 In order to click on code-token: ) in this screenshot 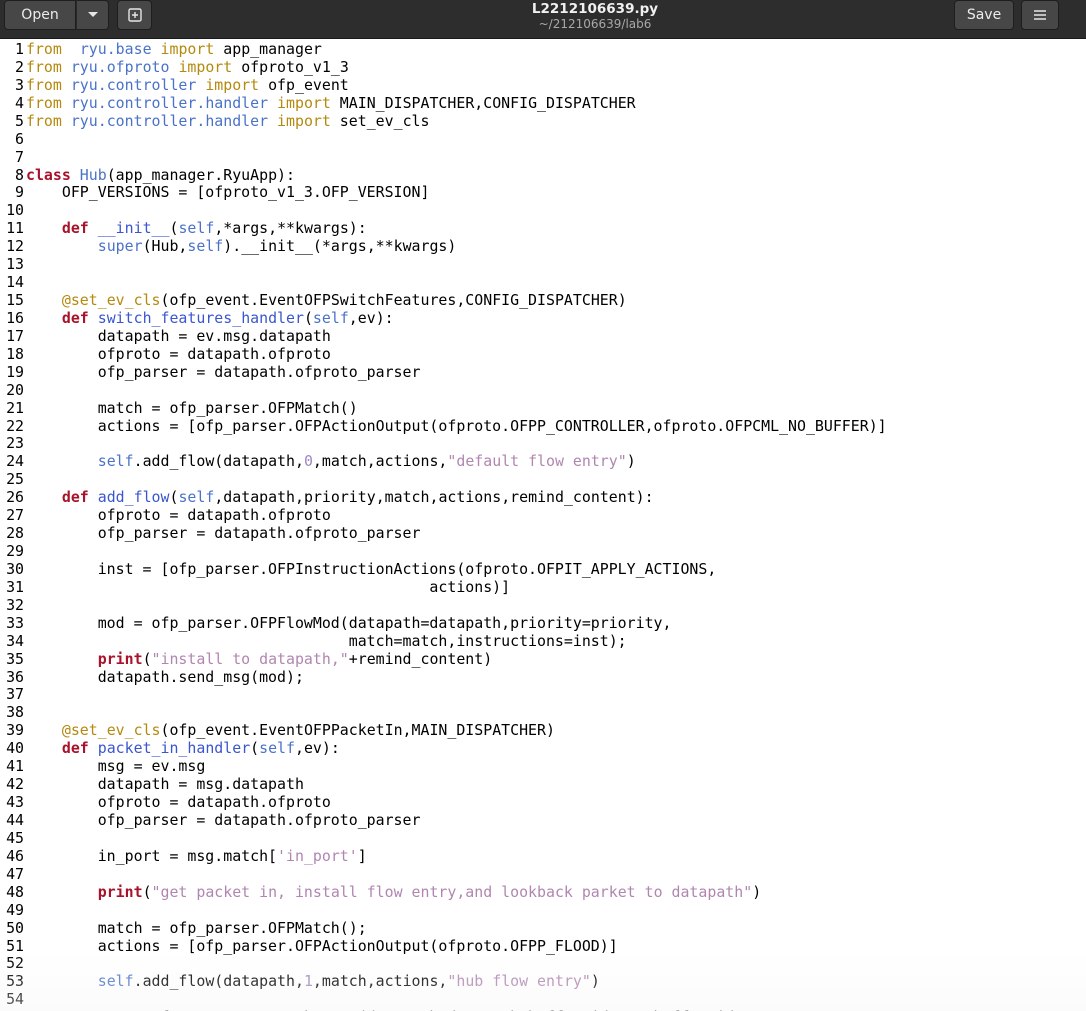, I will do `click(757, 891)`.